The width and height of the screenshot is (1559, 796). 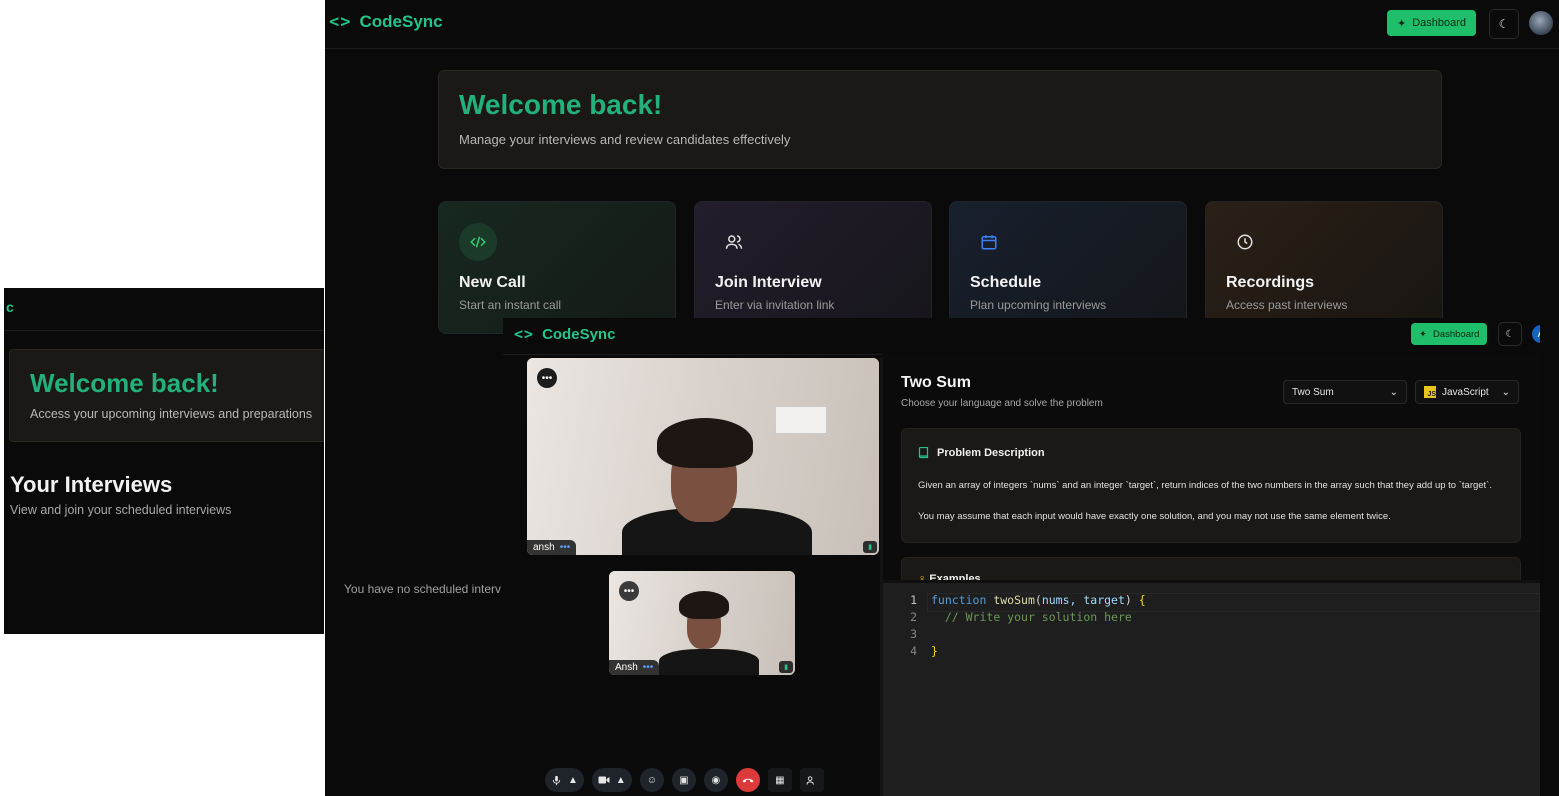 What do you see at coordinates (1006, 282) in the screenshot?
I see `action-card-title: Schedule` at bounding box center [1006, 282].